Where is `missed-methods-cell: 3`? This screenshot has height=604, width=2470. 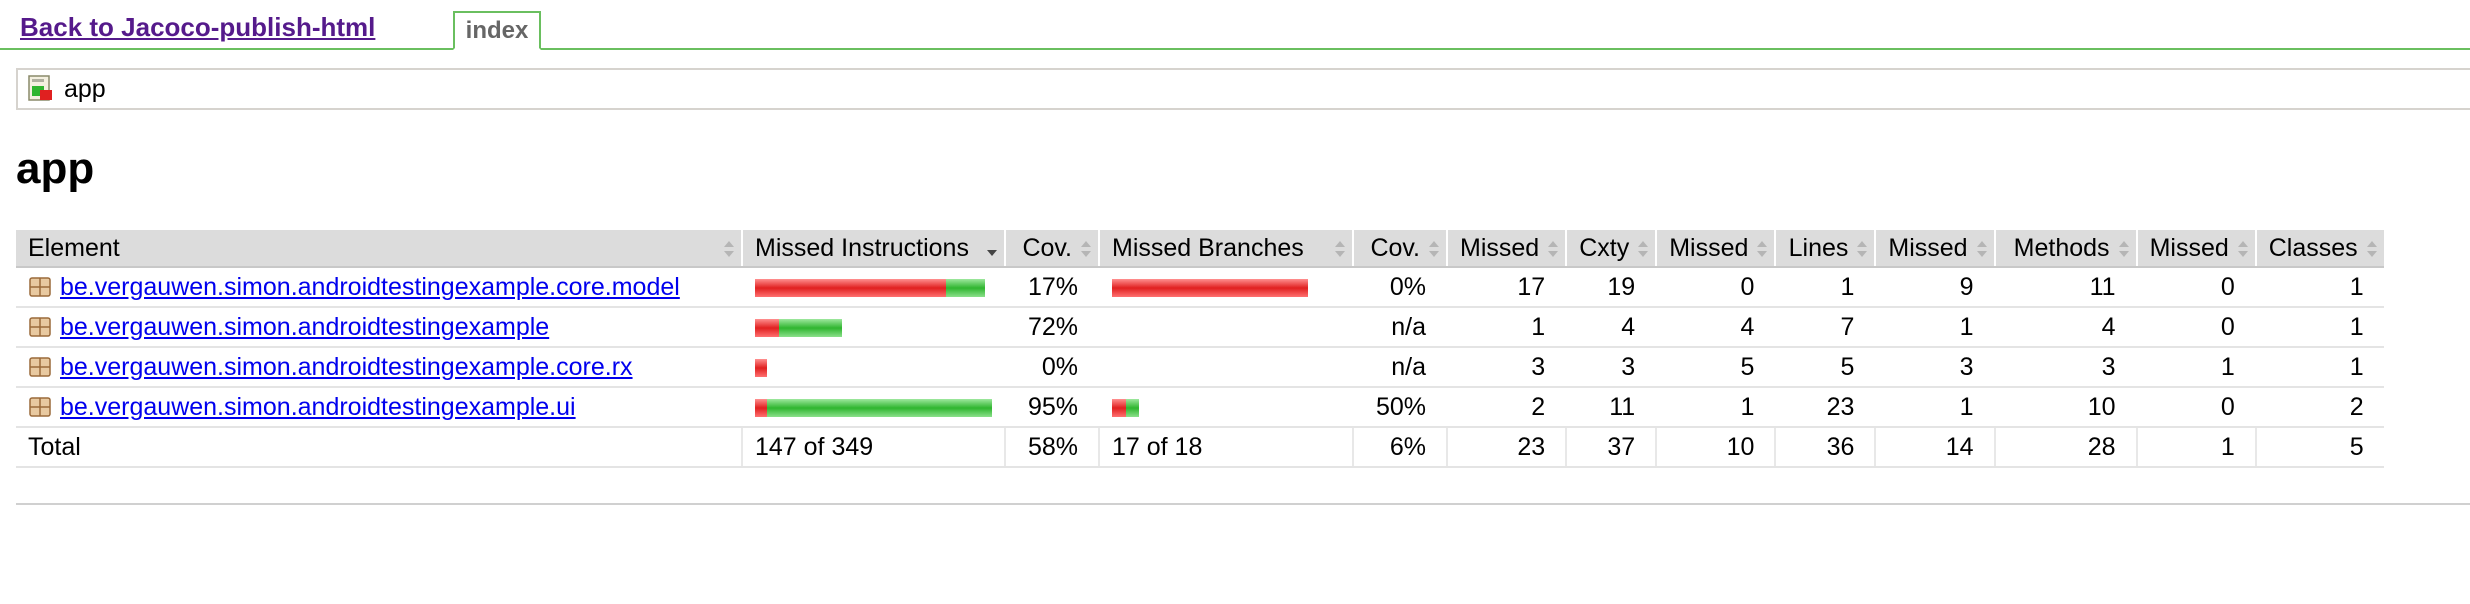
missed-methods-cell: 3 is located at coordinates (1934, 367).